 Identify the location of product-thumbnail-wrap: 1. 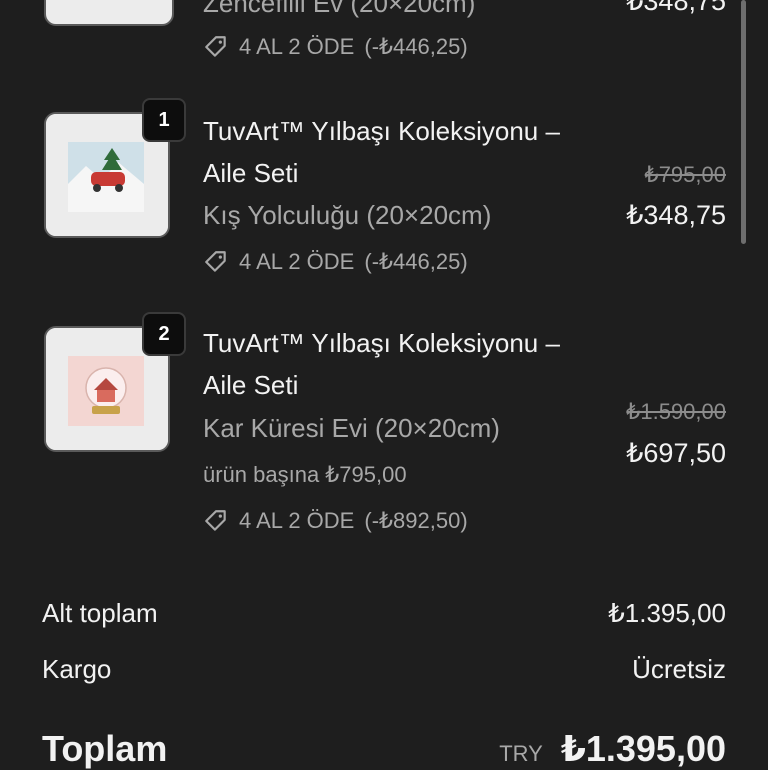
(115, 168).